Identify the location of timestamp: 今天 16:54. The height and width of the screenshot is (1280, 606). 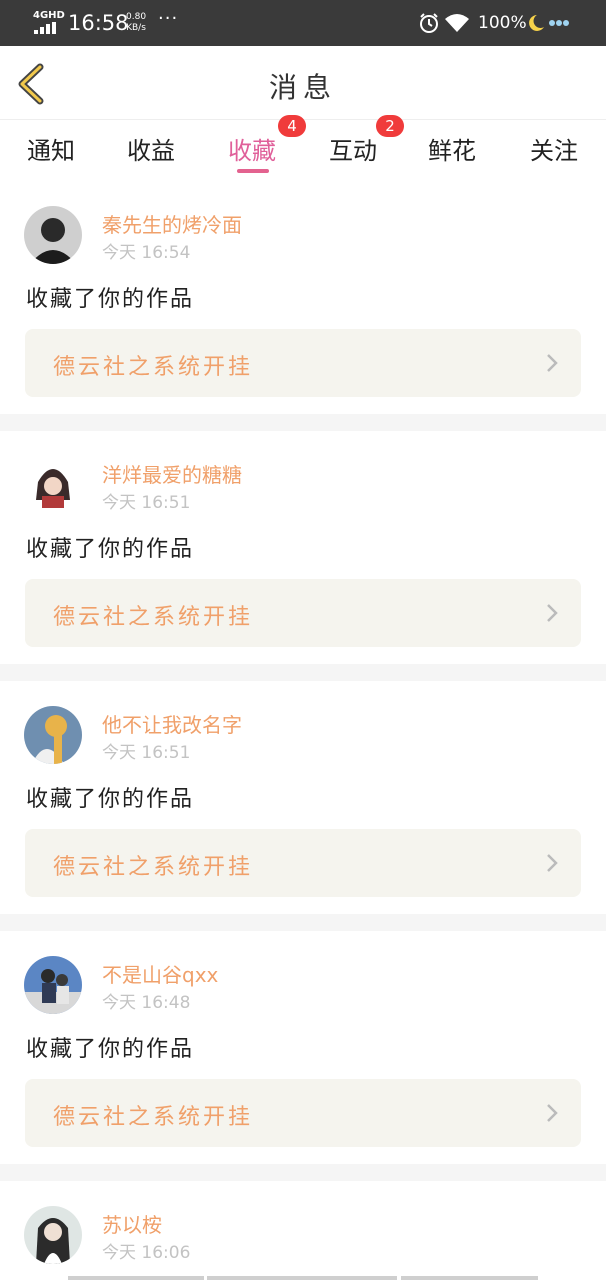
(146, 253).